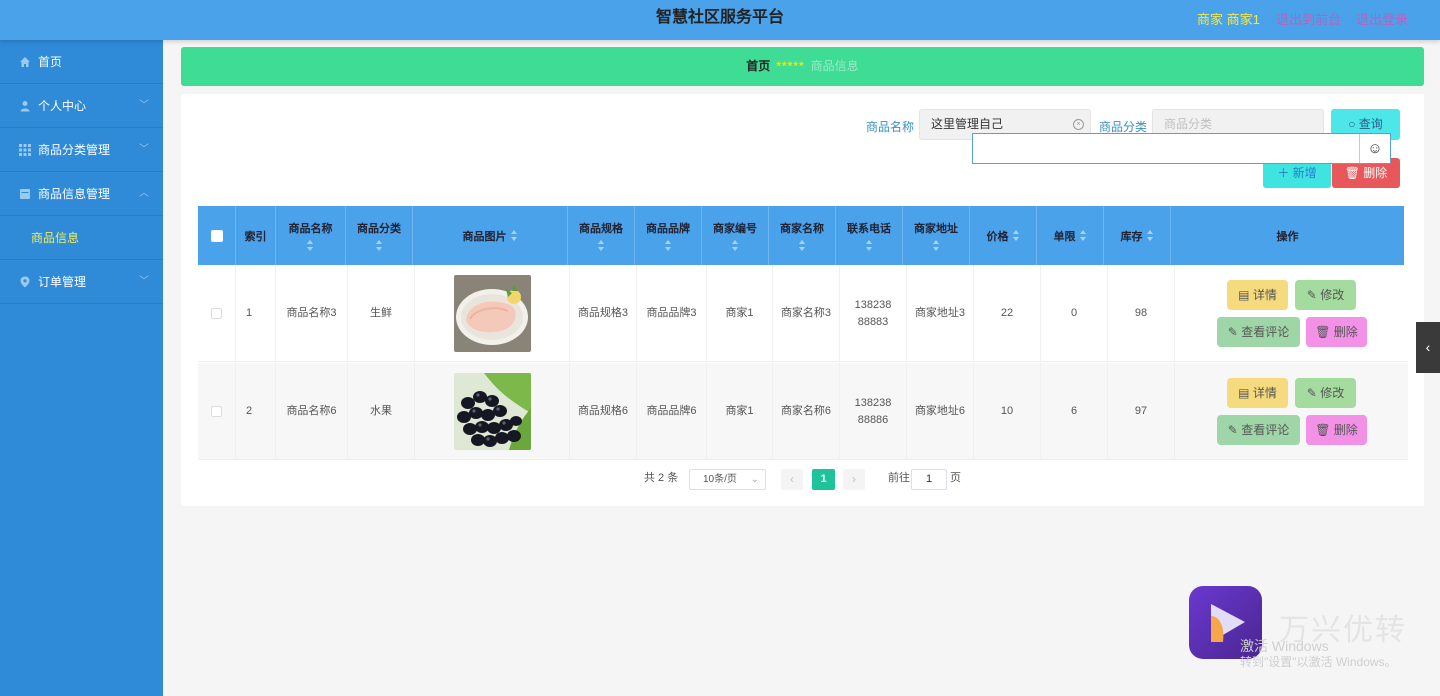 The width and height of the screenshot is (1440, 696). What do you see at coordinates (727, 479) in the screenshot?
I see `page-size-select: 10条/页 ⌄` at bounding box center [727, 479].